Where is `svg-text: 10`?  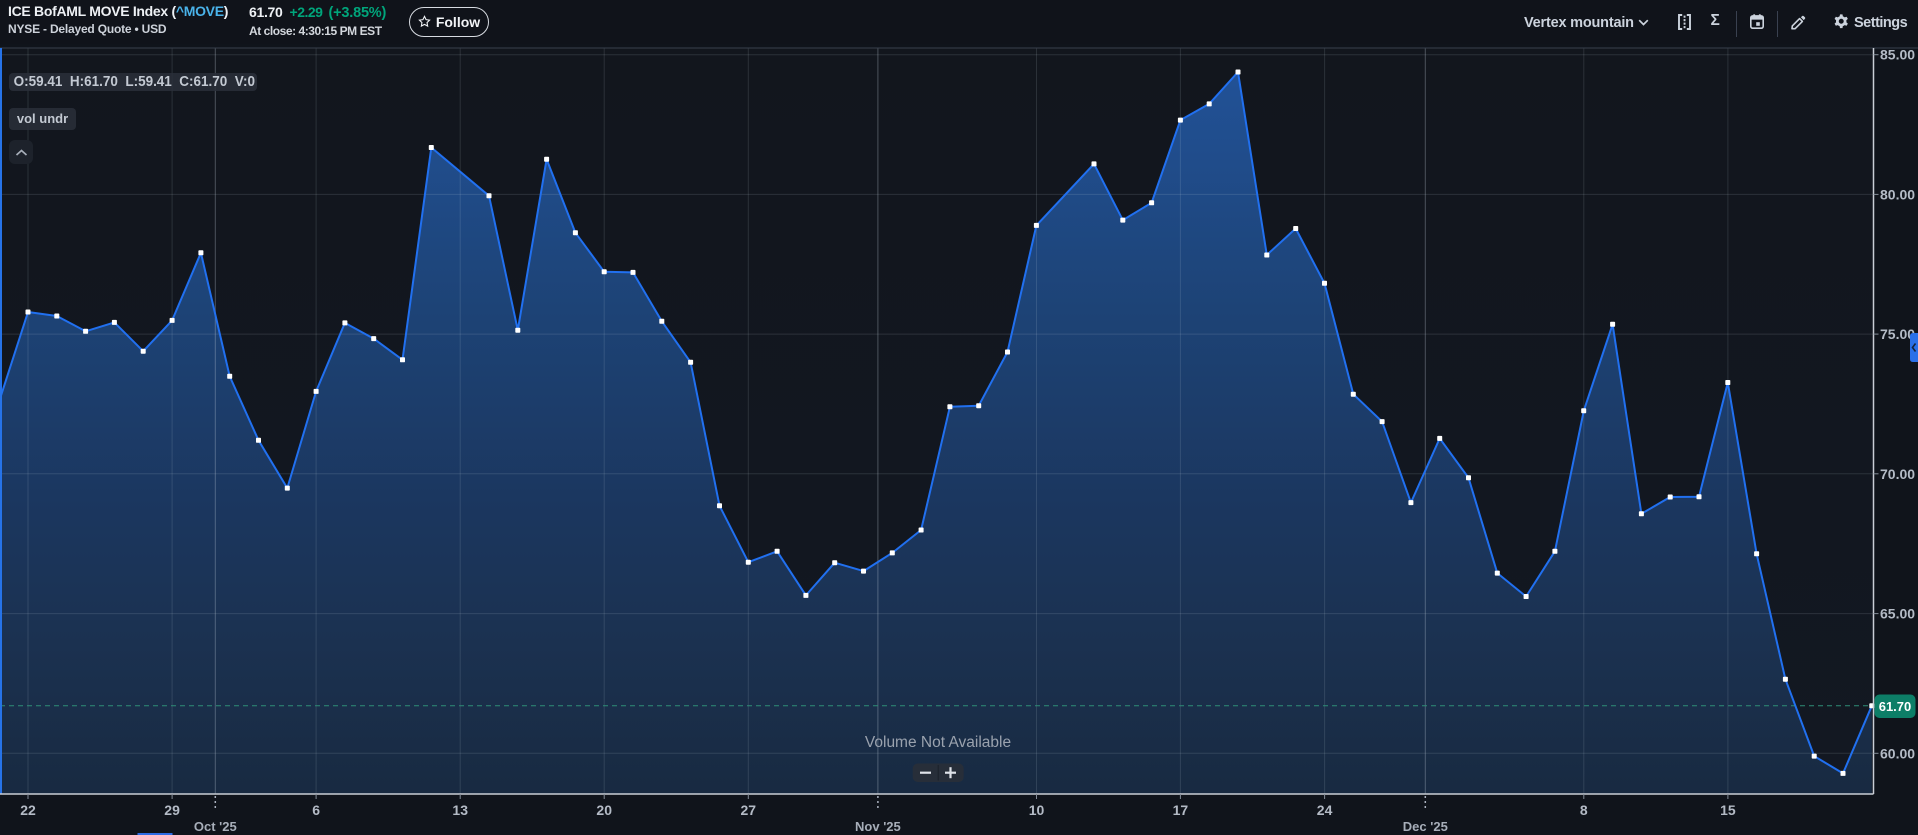 svg-text: 10 is located at coordinates (1037, 810).